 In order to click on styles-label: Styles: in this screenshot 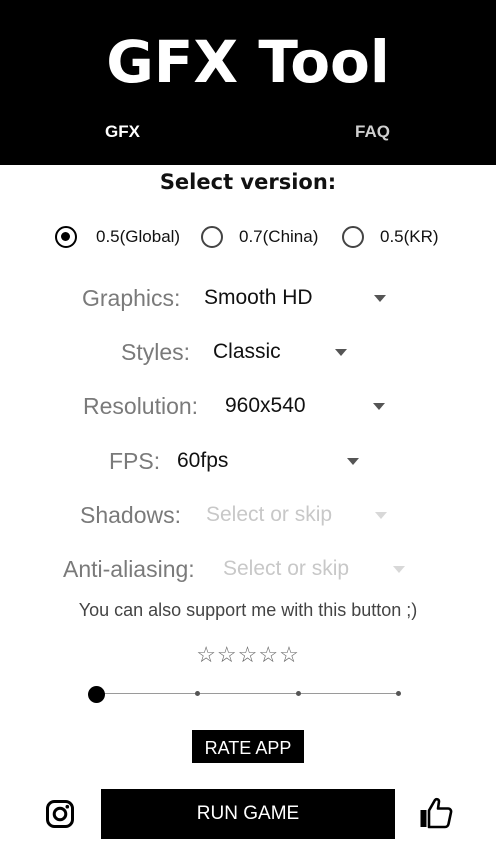, I will do `click(156, 352)`.